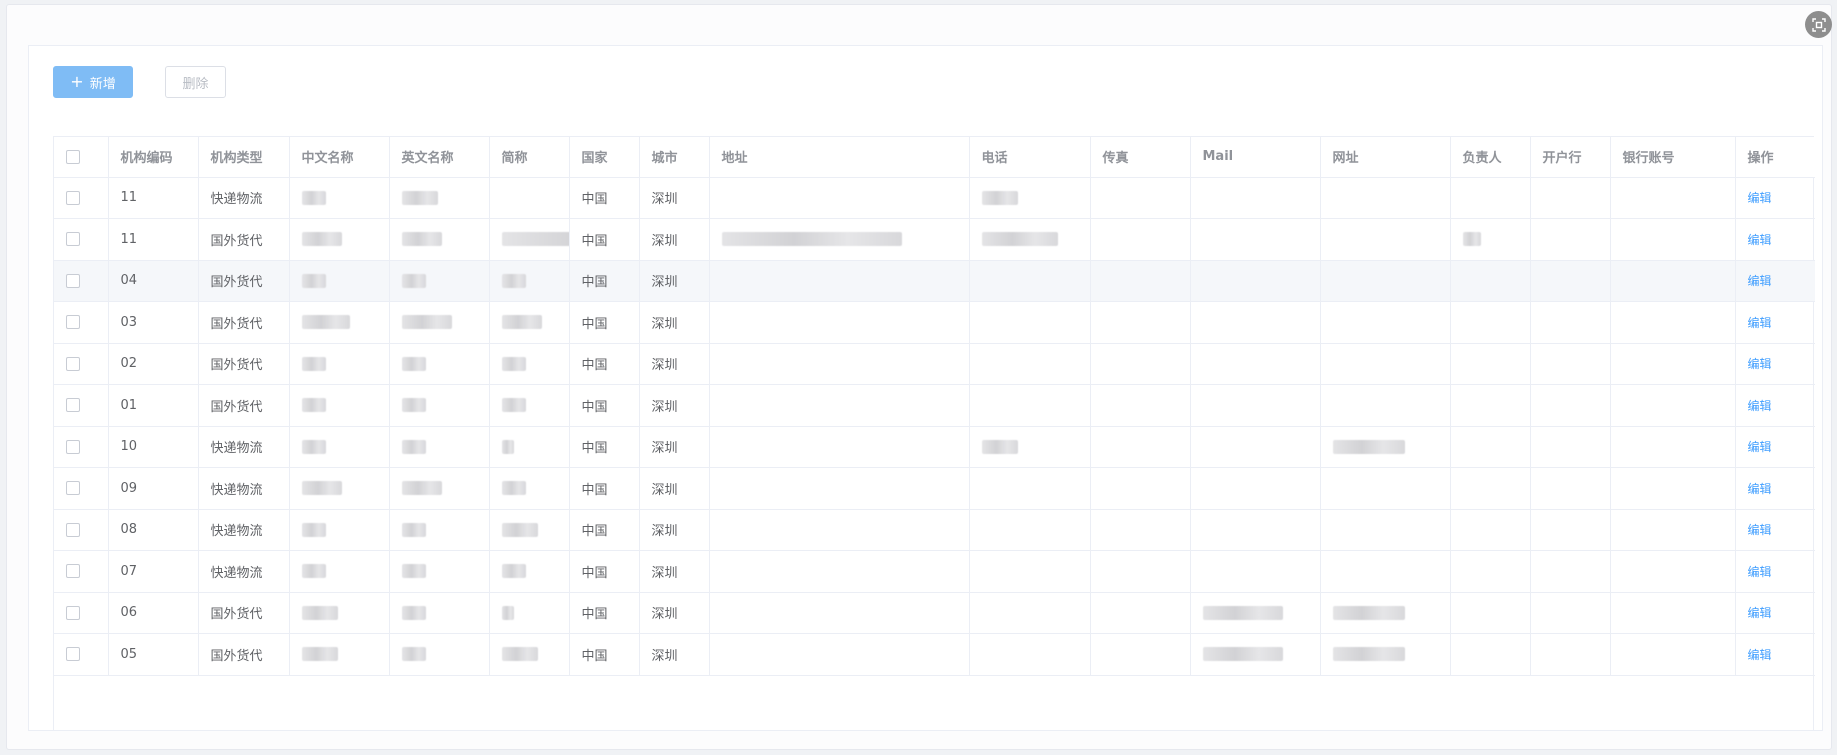  What do you see at coordinates (1818, 24) in the screenshot?
I see `screen-capture-icon` at bounding box center [1818, 24].